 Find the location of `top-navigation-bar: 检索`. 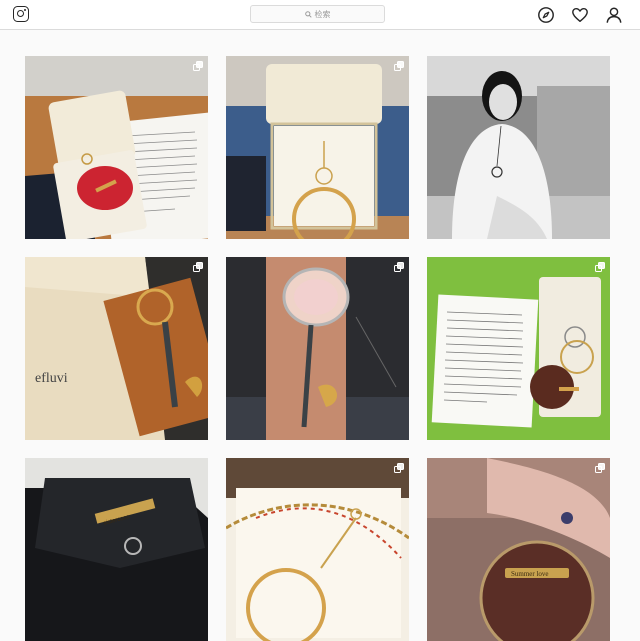

top-navigation-bar: 检索 is located at coordinates (320, 15).